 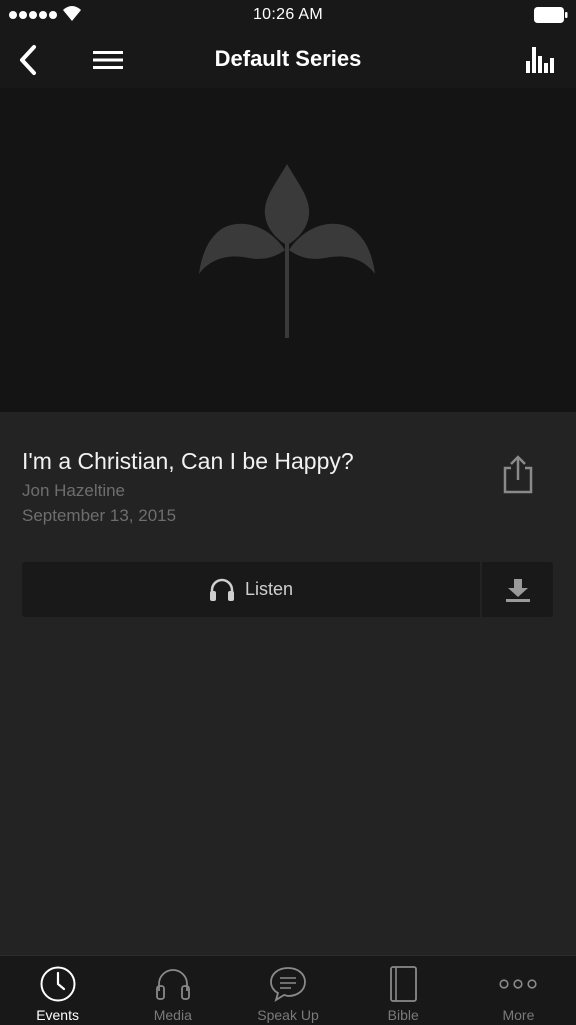 I want to click on ellipsis-icon, so click(x=518, y=984).